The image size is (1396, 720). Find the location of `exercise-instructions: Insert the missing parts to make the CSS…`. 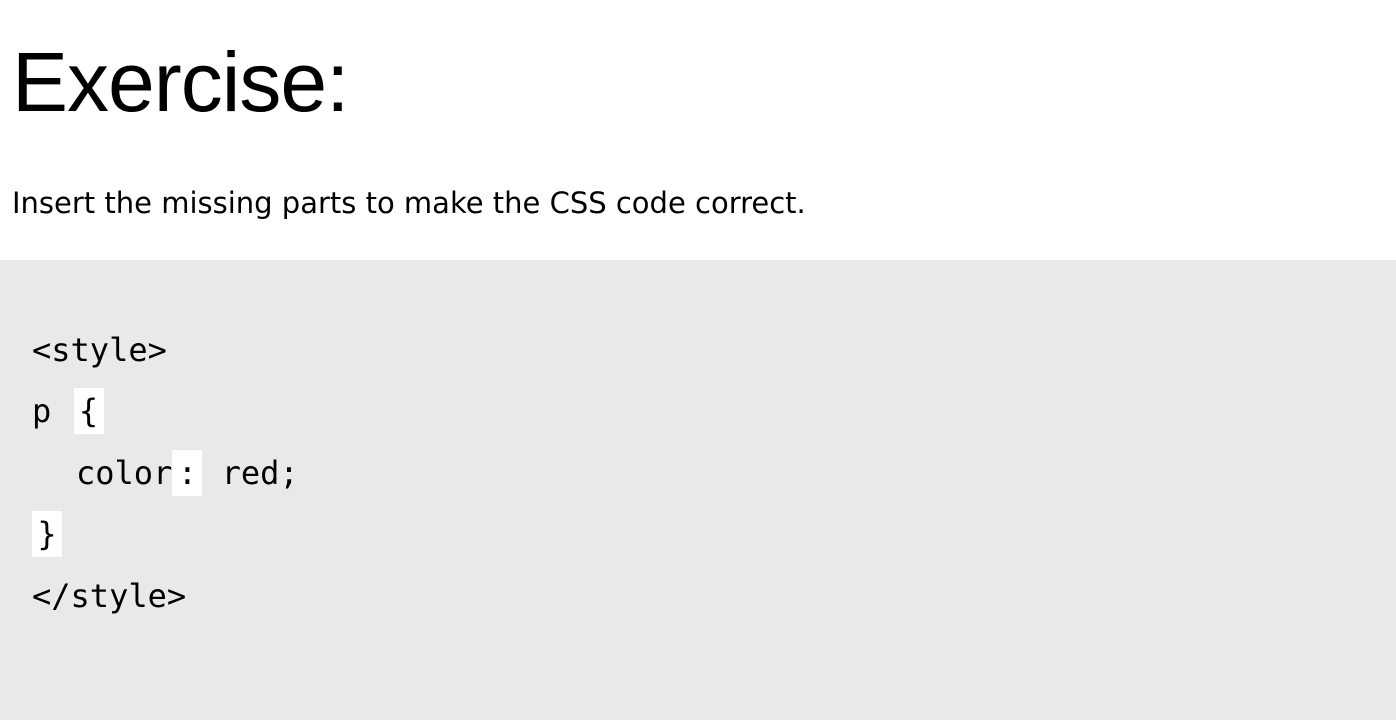

exercise-instructions: Insert the missing parts to make the CSS… is located at coordinates (409, 203).